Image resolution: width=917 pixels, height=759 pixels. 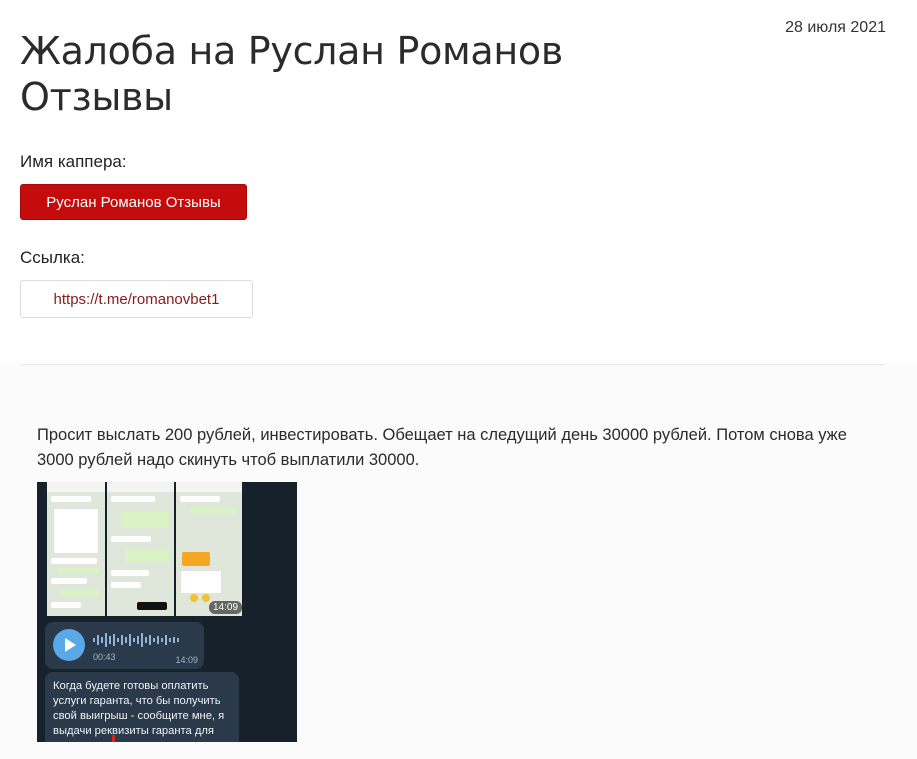 I want to click on voice-message: 00:43 14:09, so click(x=124, y=645).